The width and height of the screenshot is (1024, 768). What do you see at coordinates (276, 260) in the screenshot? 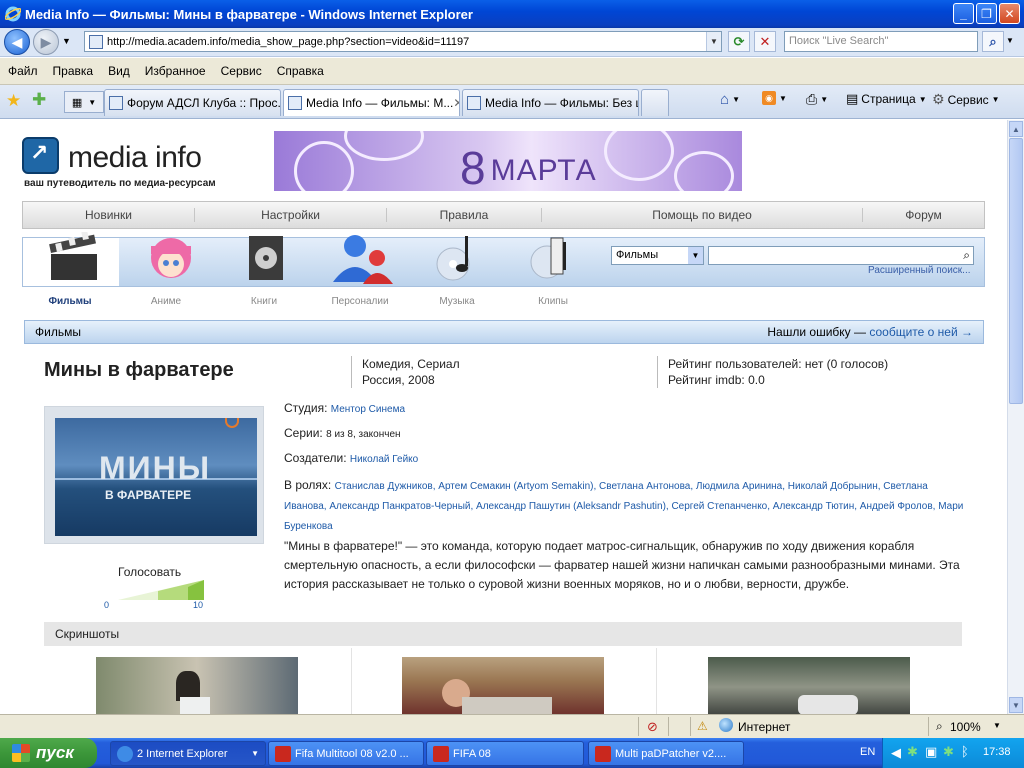
I see `book-disc-icon` at bounding box center [276, 260].